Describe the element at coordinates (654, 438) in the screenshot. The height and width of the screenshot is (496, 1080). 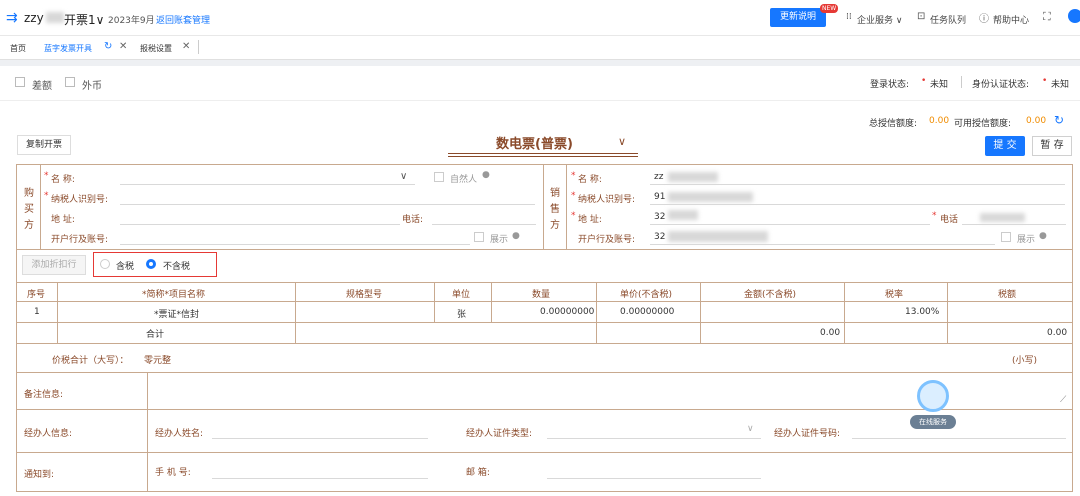
I see `agent-id-type-select` at that location.